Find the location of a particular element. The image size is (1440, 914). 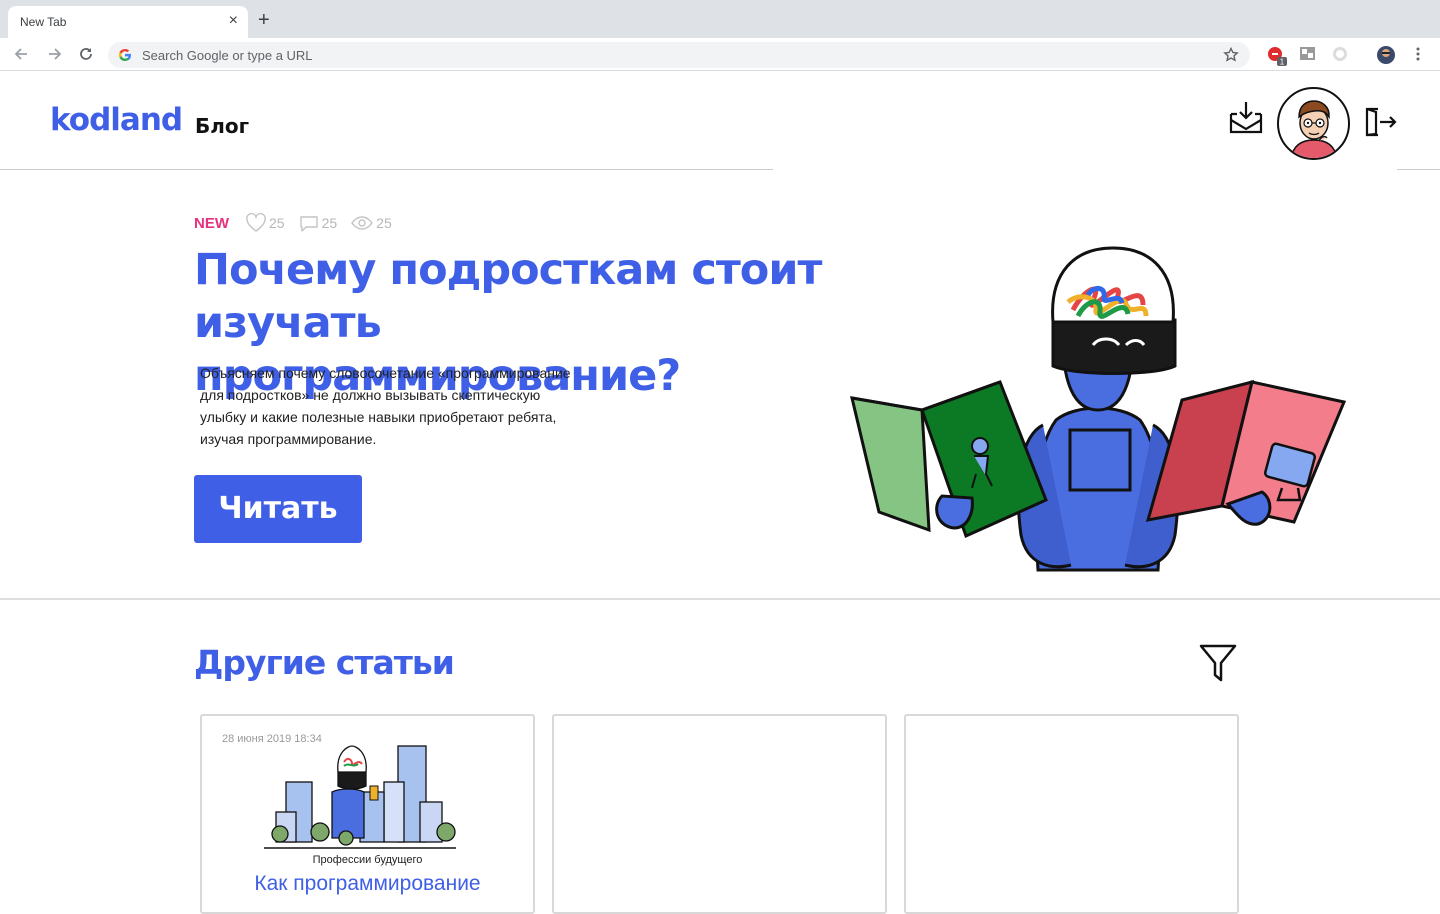

heart-icon is located at coordinates (256, 222).